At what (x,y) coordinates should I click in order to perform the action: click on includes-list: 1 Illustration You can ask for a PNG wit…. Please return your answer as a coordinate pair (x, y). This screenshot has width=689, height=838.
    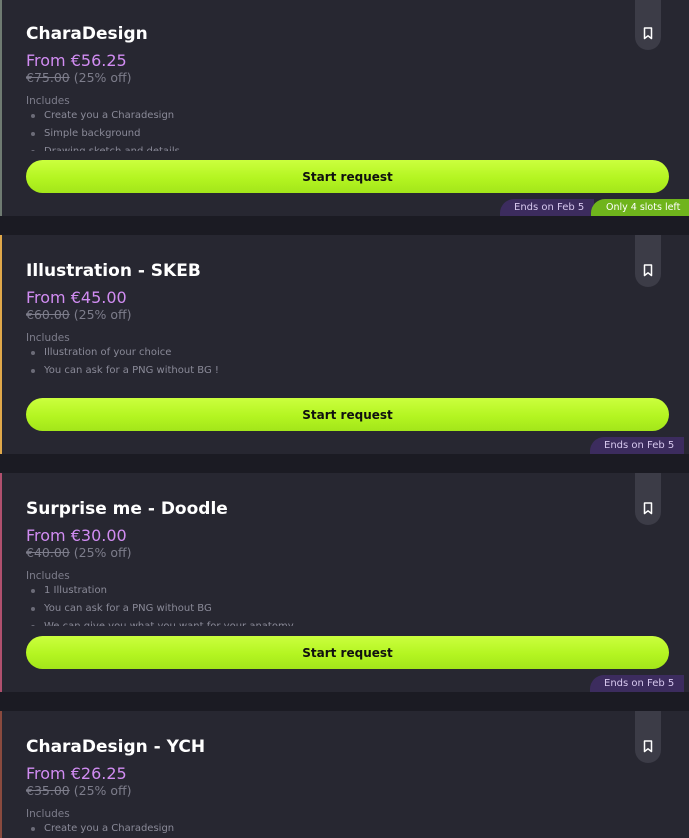
    Looking at the image, I should click on (160, 604).